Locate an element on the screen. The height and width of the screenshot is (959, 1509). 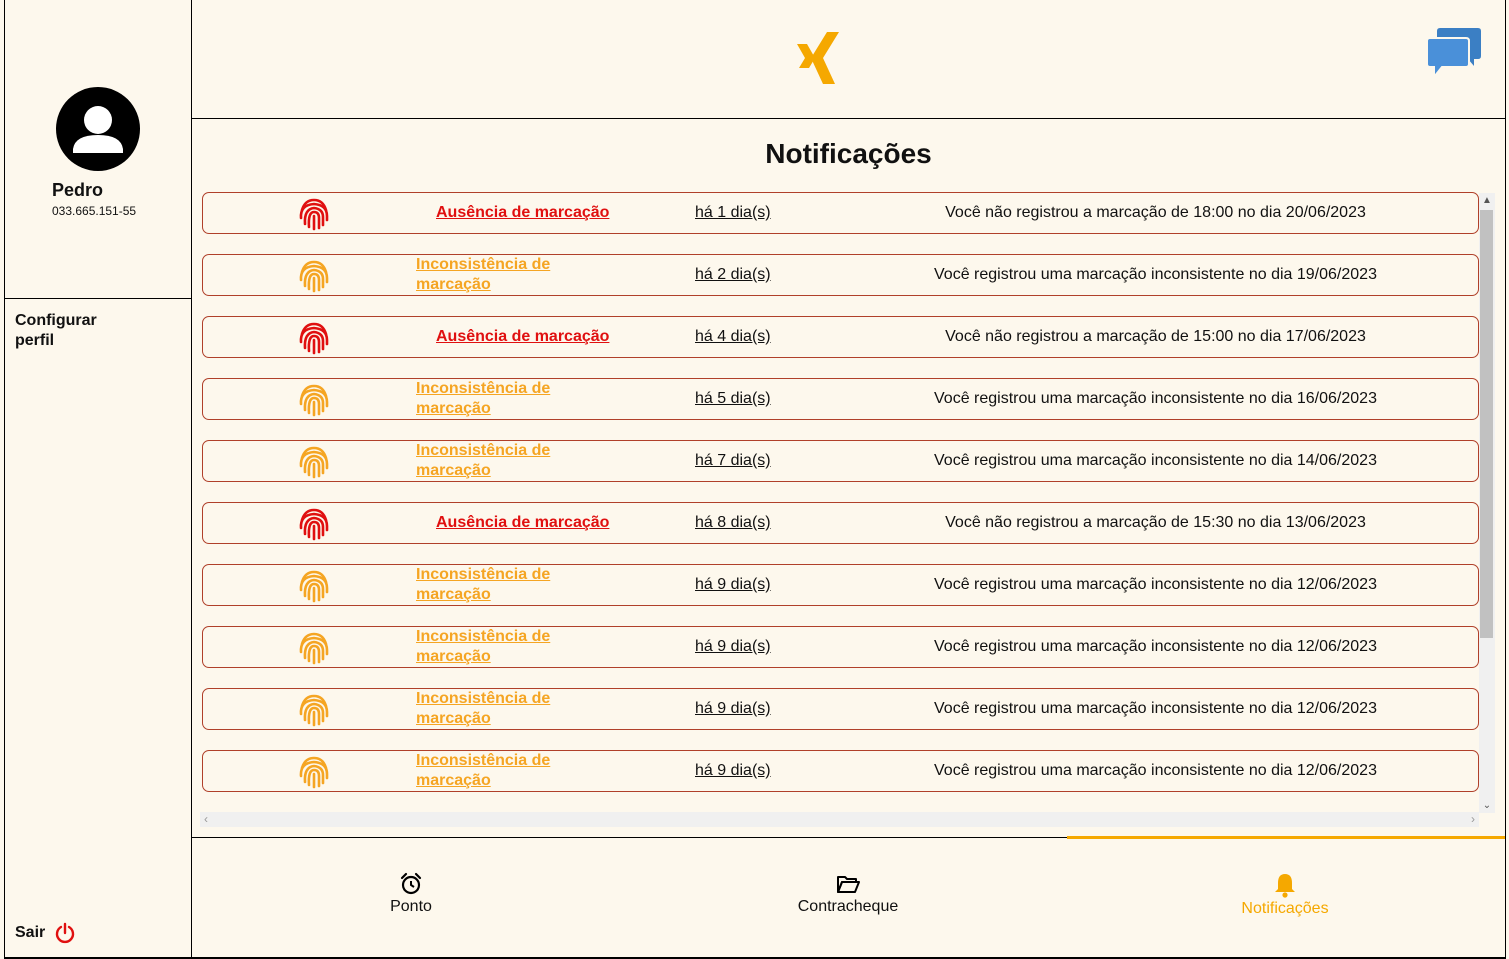
notification-age-link: há 7 dia(s) is located at coordinates (733, 461).